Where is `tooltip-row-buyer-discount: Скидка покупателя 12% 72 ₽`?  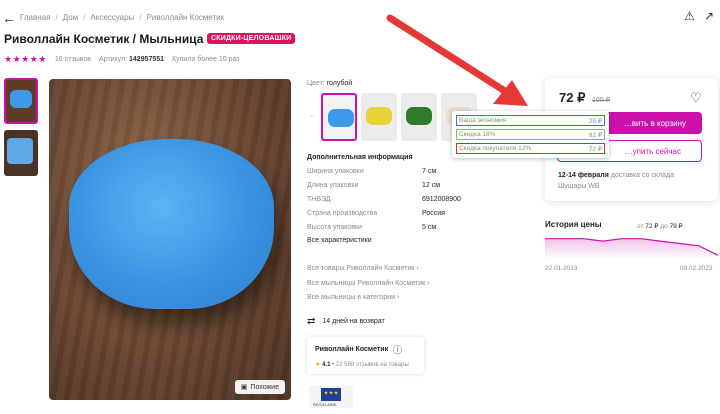
tooltip-row-buyer-discount: Скидка покупателя 12% 72 ₽ is located at coordinates (530, 148).